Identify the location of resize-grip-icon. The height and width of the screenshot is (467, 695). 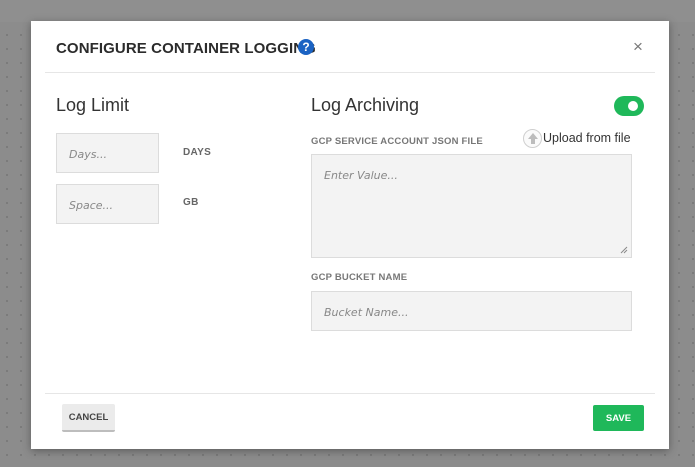
(624, 250).